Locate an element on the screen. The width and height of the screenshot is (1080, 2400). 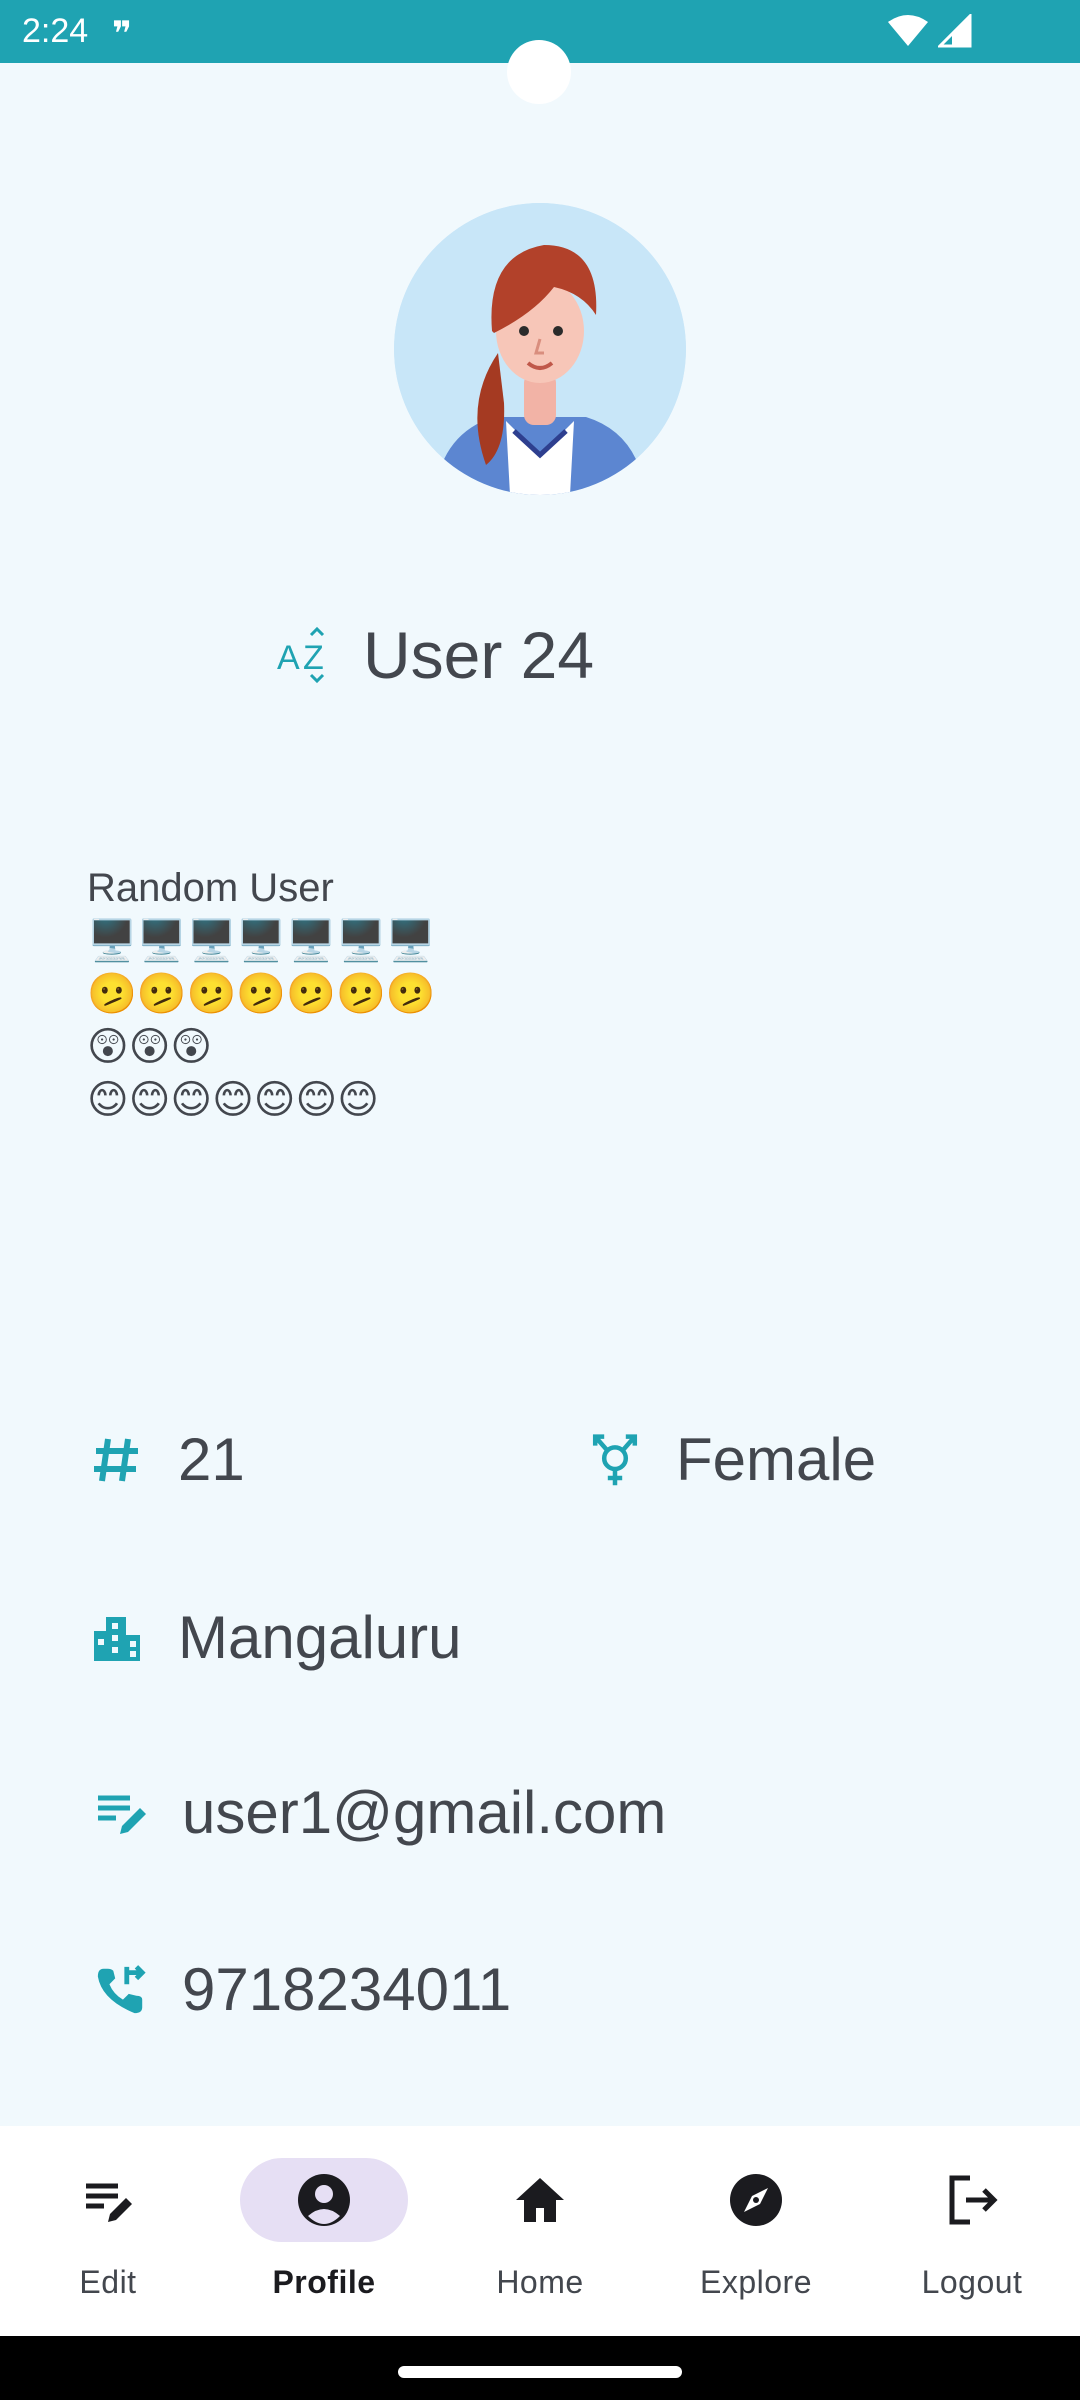
nav-item-explore: Explore is located at coordinates (756, 2231).